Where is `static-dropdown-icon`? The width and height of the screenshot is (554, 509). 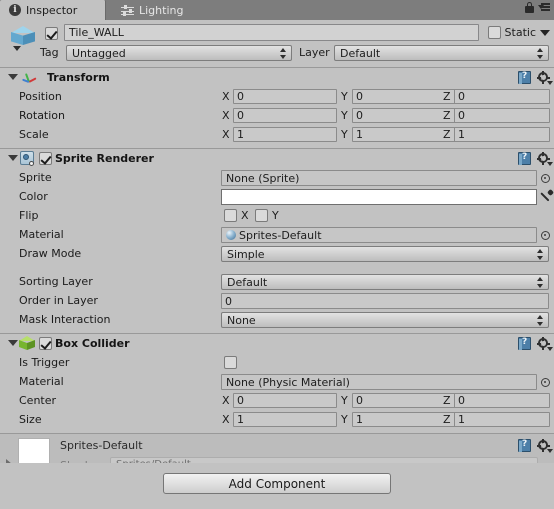 static-dropdown-icon is located at coordinates (545, 32).